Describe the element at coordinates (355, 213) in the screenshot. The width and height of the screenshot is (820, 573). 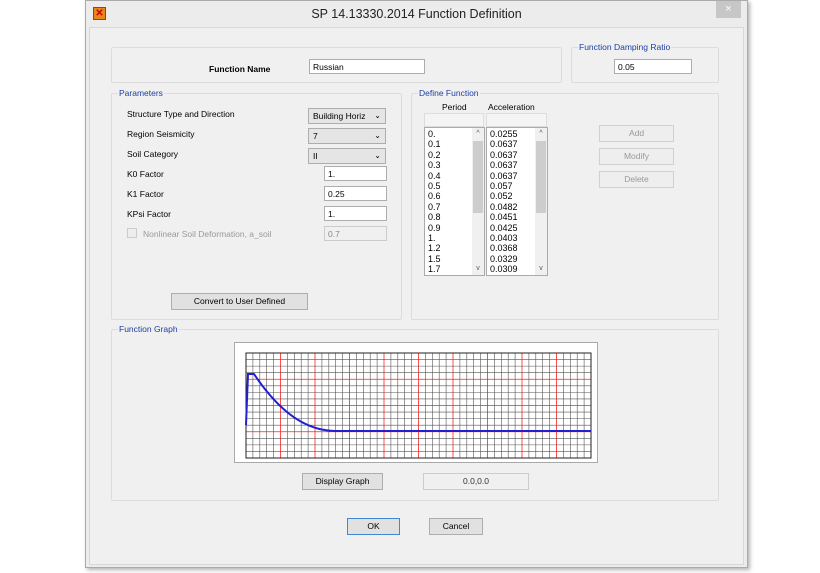
I see `kpsi-input: 1.` at that location.